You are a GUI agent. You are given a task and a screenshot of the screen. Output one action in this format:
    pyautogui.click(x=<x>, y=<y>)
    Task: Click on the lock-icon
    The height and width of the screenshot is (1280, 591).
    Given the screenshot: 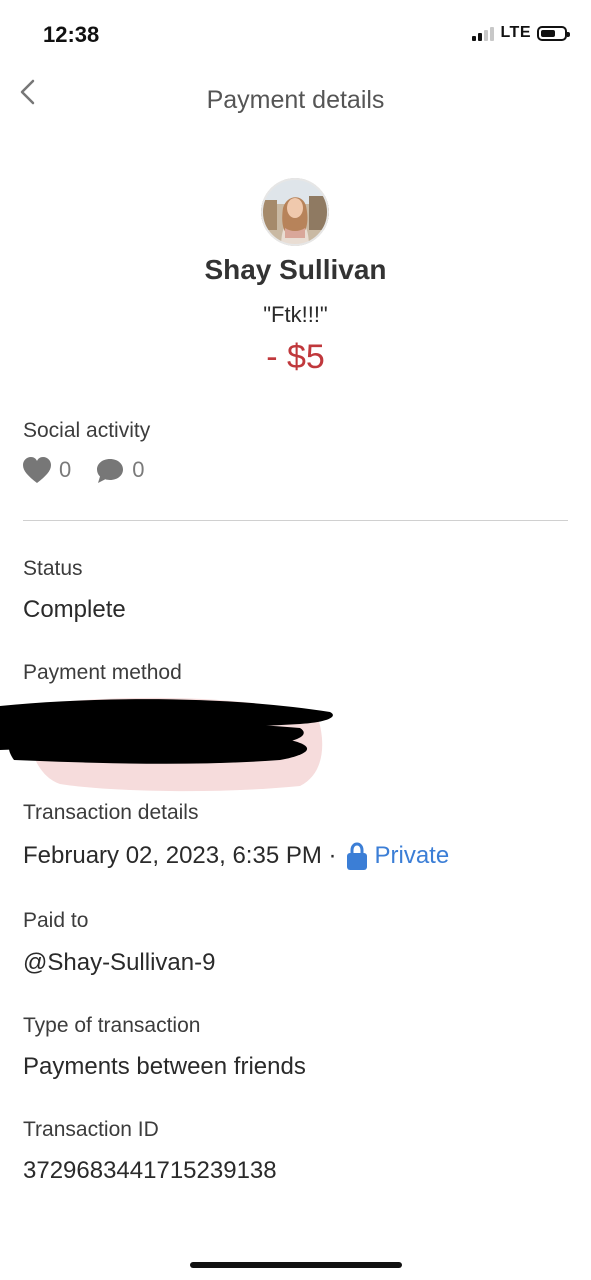 What is the action you would take?
    pyautogui.click(x=356, y=856)
    